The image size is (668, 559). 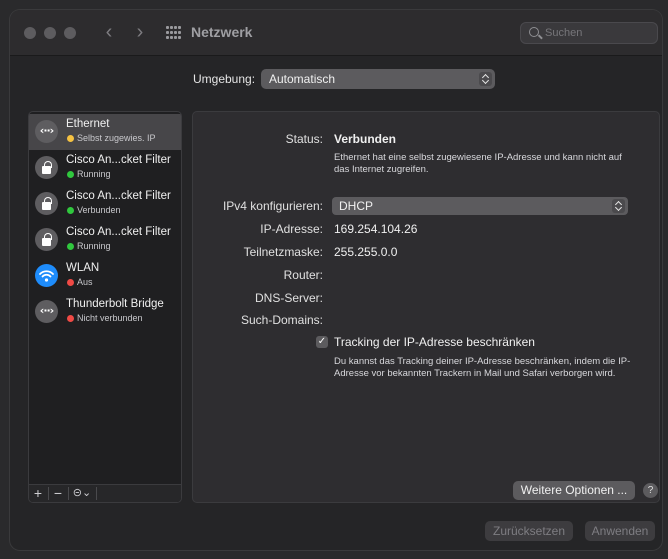 What do you see at coordinates (599, 33) in the screenshot?
I see `search-input` at bounding box center [599, 33].